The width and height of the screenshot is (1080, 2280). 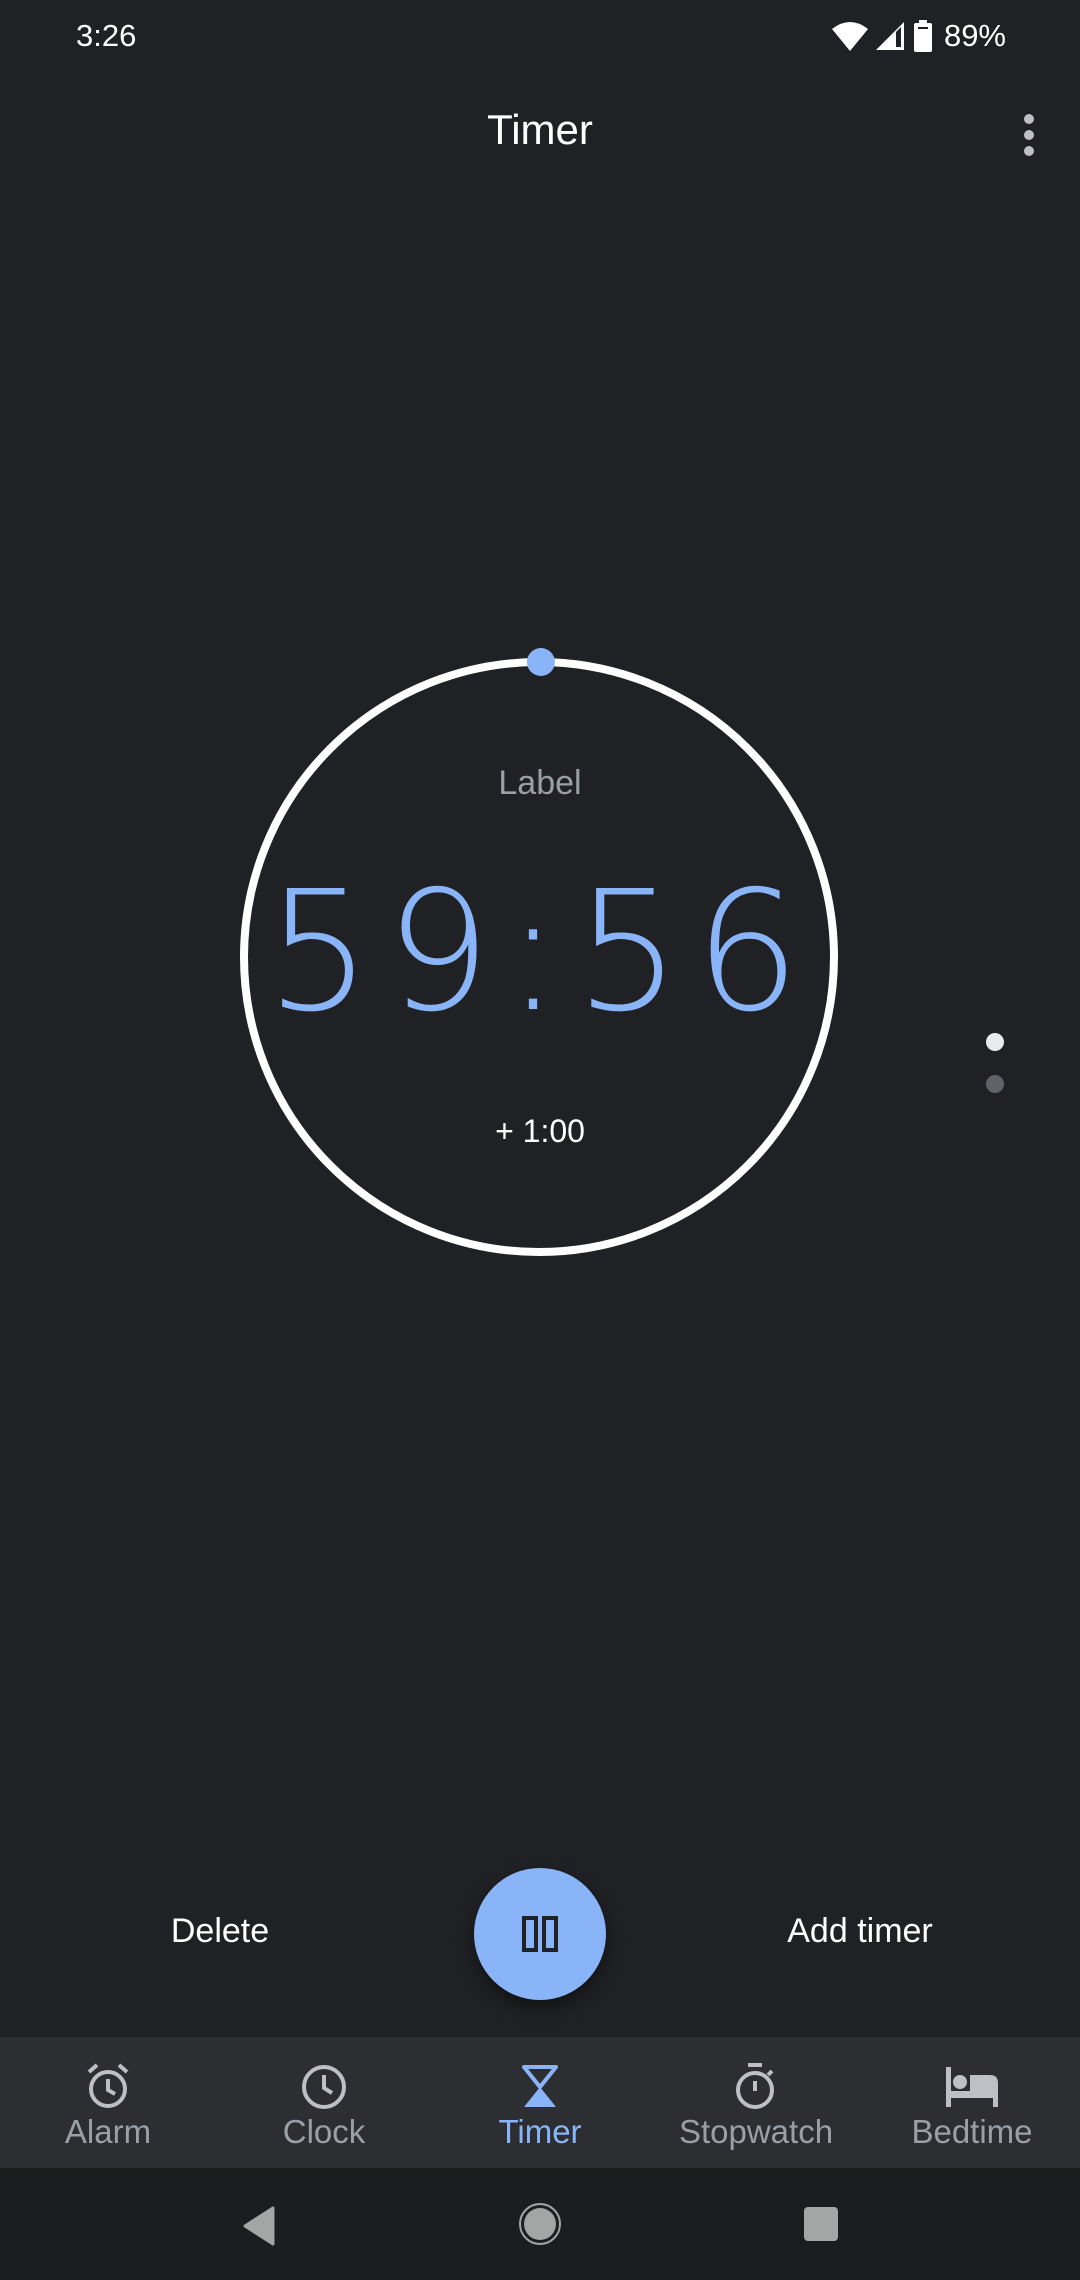 I want to click on tab-timer: Timer, so click(x=540, y=2102).